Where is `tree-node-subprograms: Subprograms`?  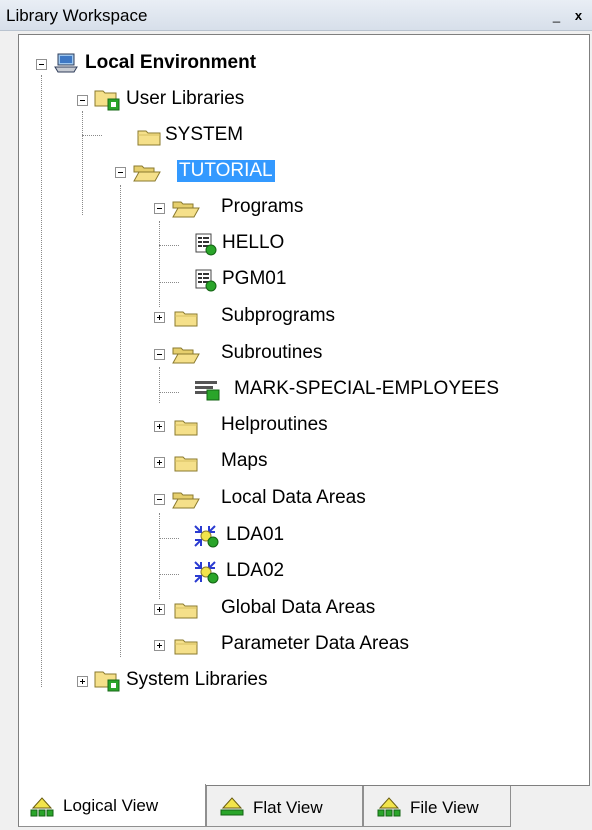 tree-node-subprograms: Subprograms is located at coordinates (299, 316).